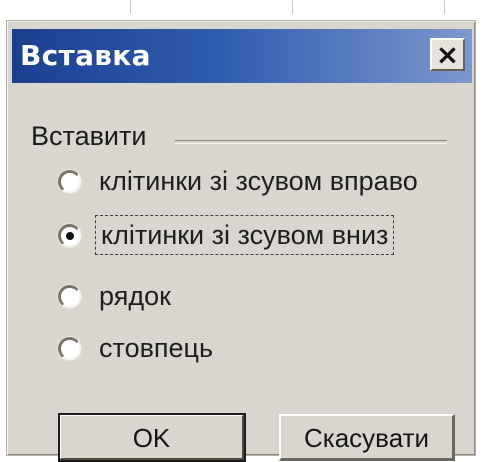 This screenshot has width=483, height=462. I want to click on background-separator-right, so click(444, 7).